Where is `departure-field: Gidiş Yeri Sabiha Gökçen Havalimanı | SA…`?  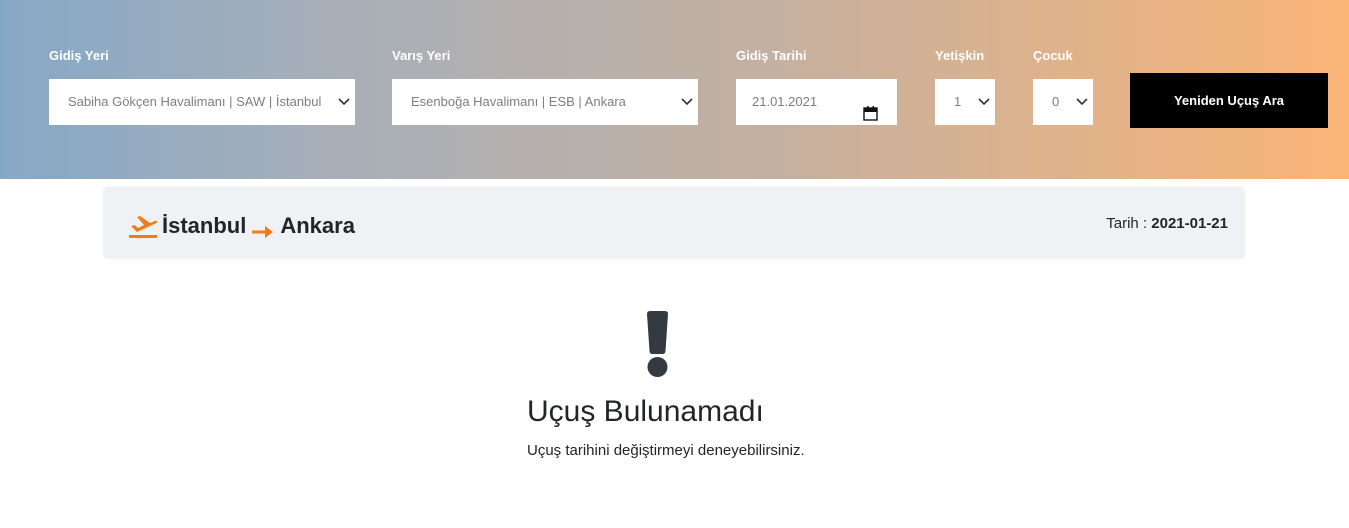 departure-field: Gidiş Yeri Sabiha Gökçen Havalimanı | SA… is located at coordinates (202, 86).